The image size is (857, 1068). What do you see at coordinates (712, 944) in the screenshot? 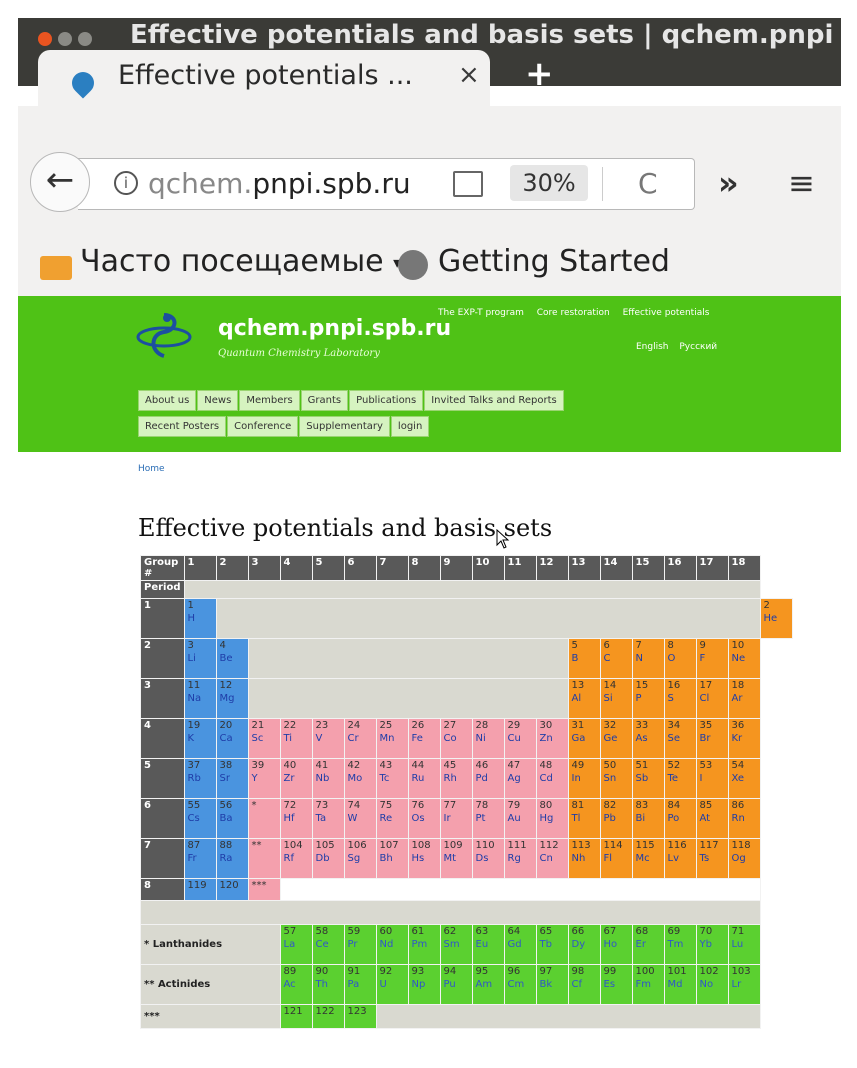
I see `element-cell: 70 Yb` at bounding box center [712, 944].